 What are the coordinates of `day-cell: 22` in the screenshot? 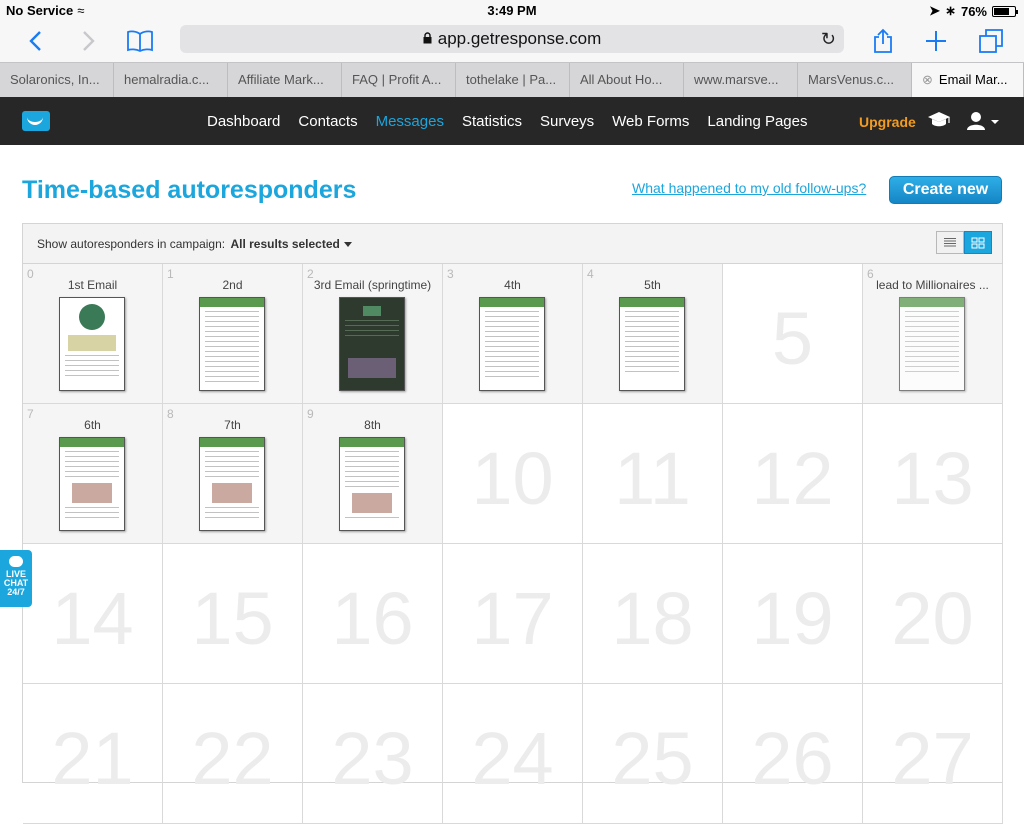 It's located at (233, 754).